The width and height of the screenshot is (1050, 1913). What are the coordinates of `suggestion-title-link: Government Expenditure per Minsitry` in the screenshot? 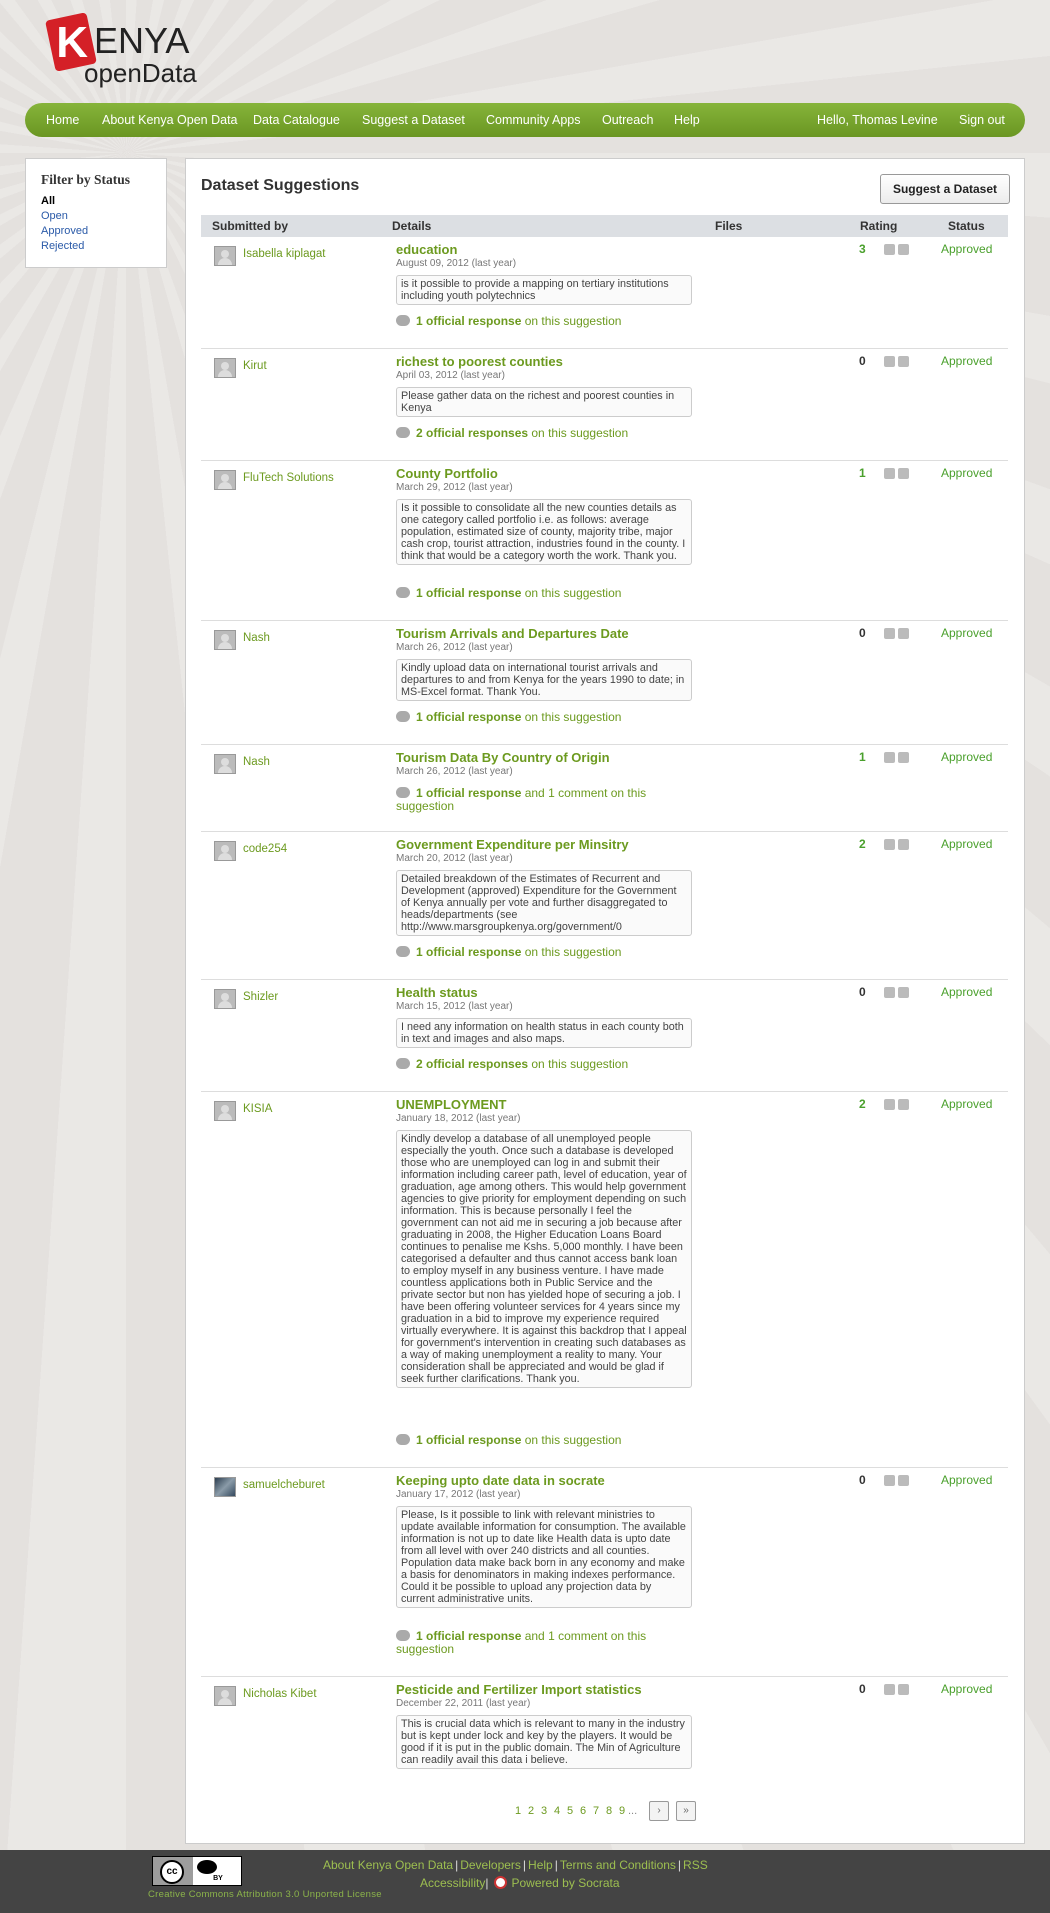 It's located at (512, 844).